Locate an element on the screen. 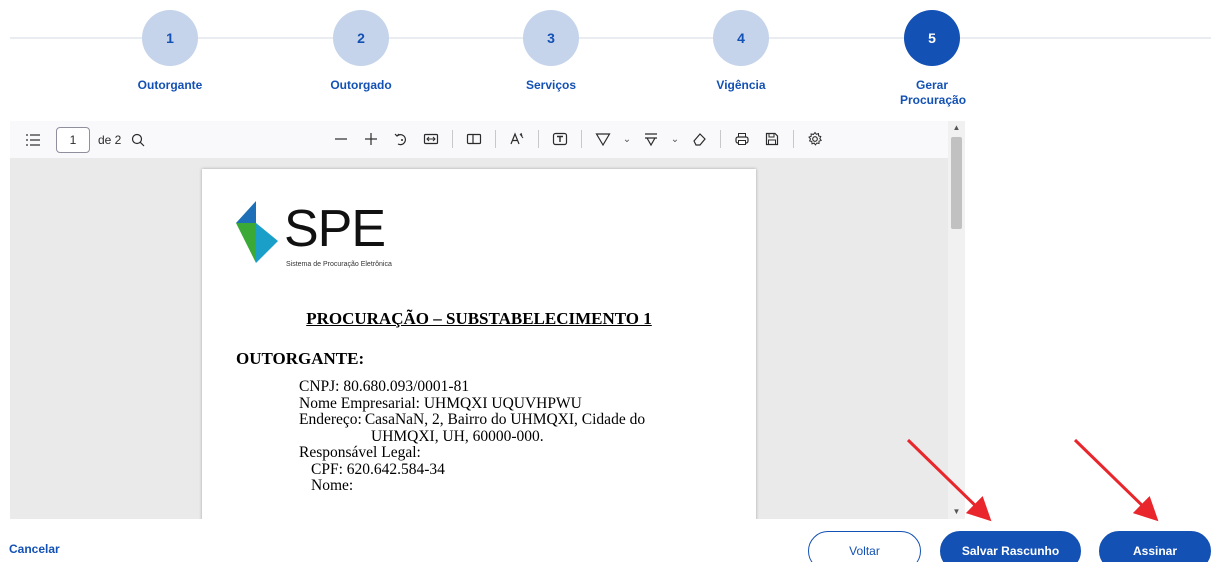 Image resolution: width=1211 pixels, height=562 pixels. back-button: Voltar is located at coordinates (864, 546).